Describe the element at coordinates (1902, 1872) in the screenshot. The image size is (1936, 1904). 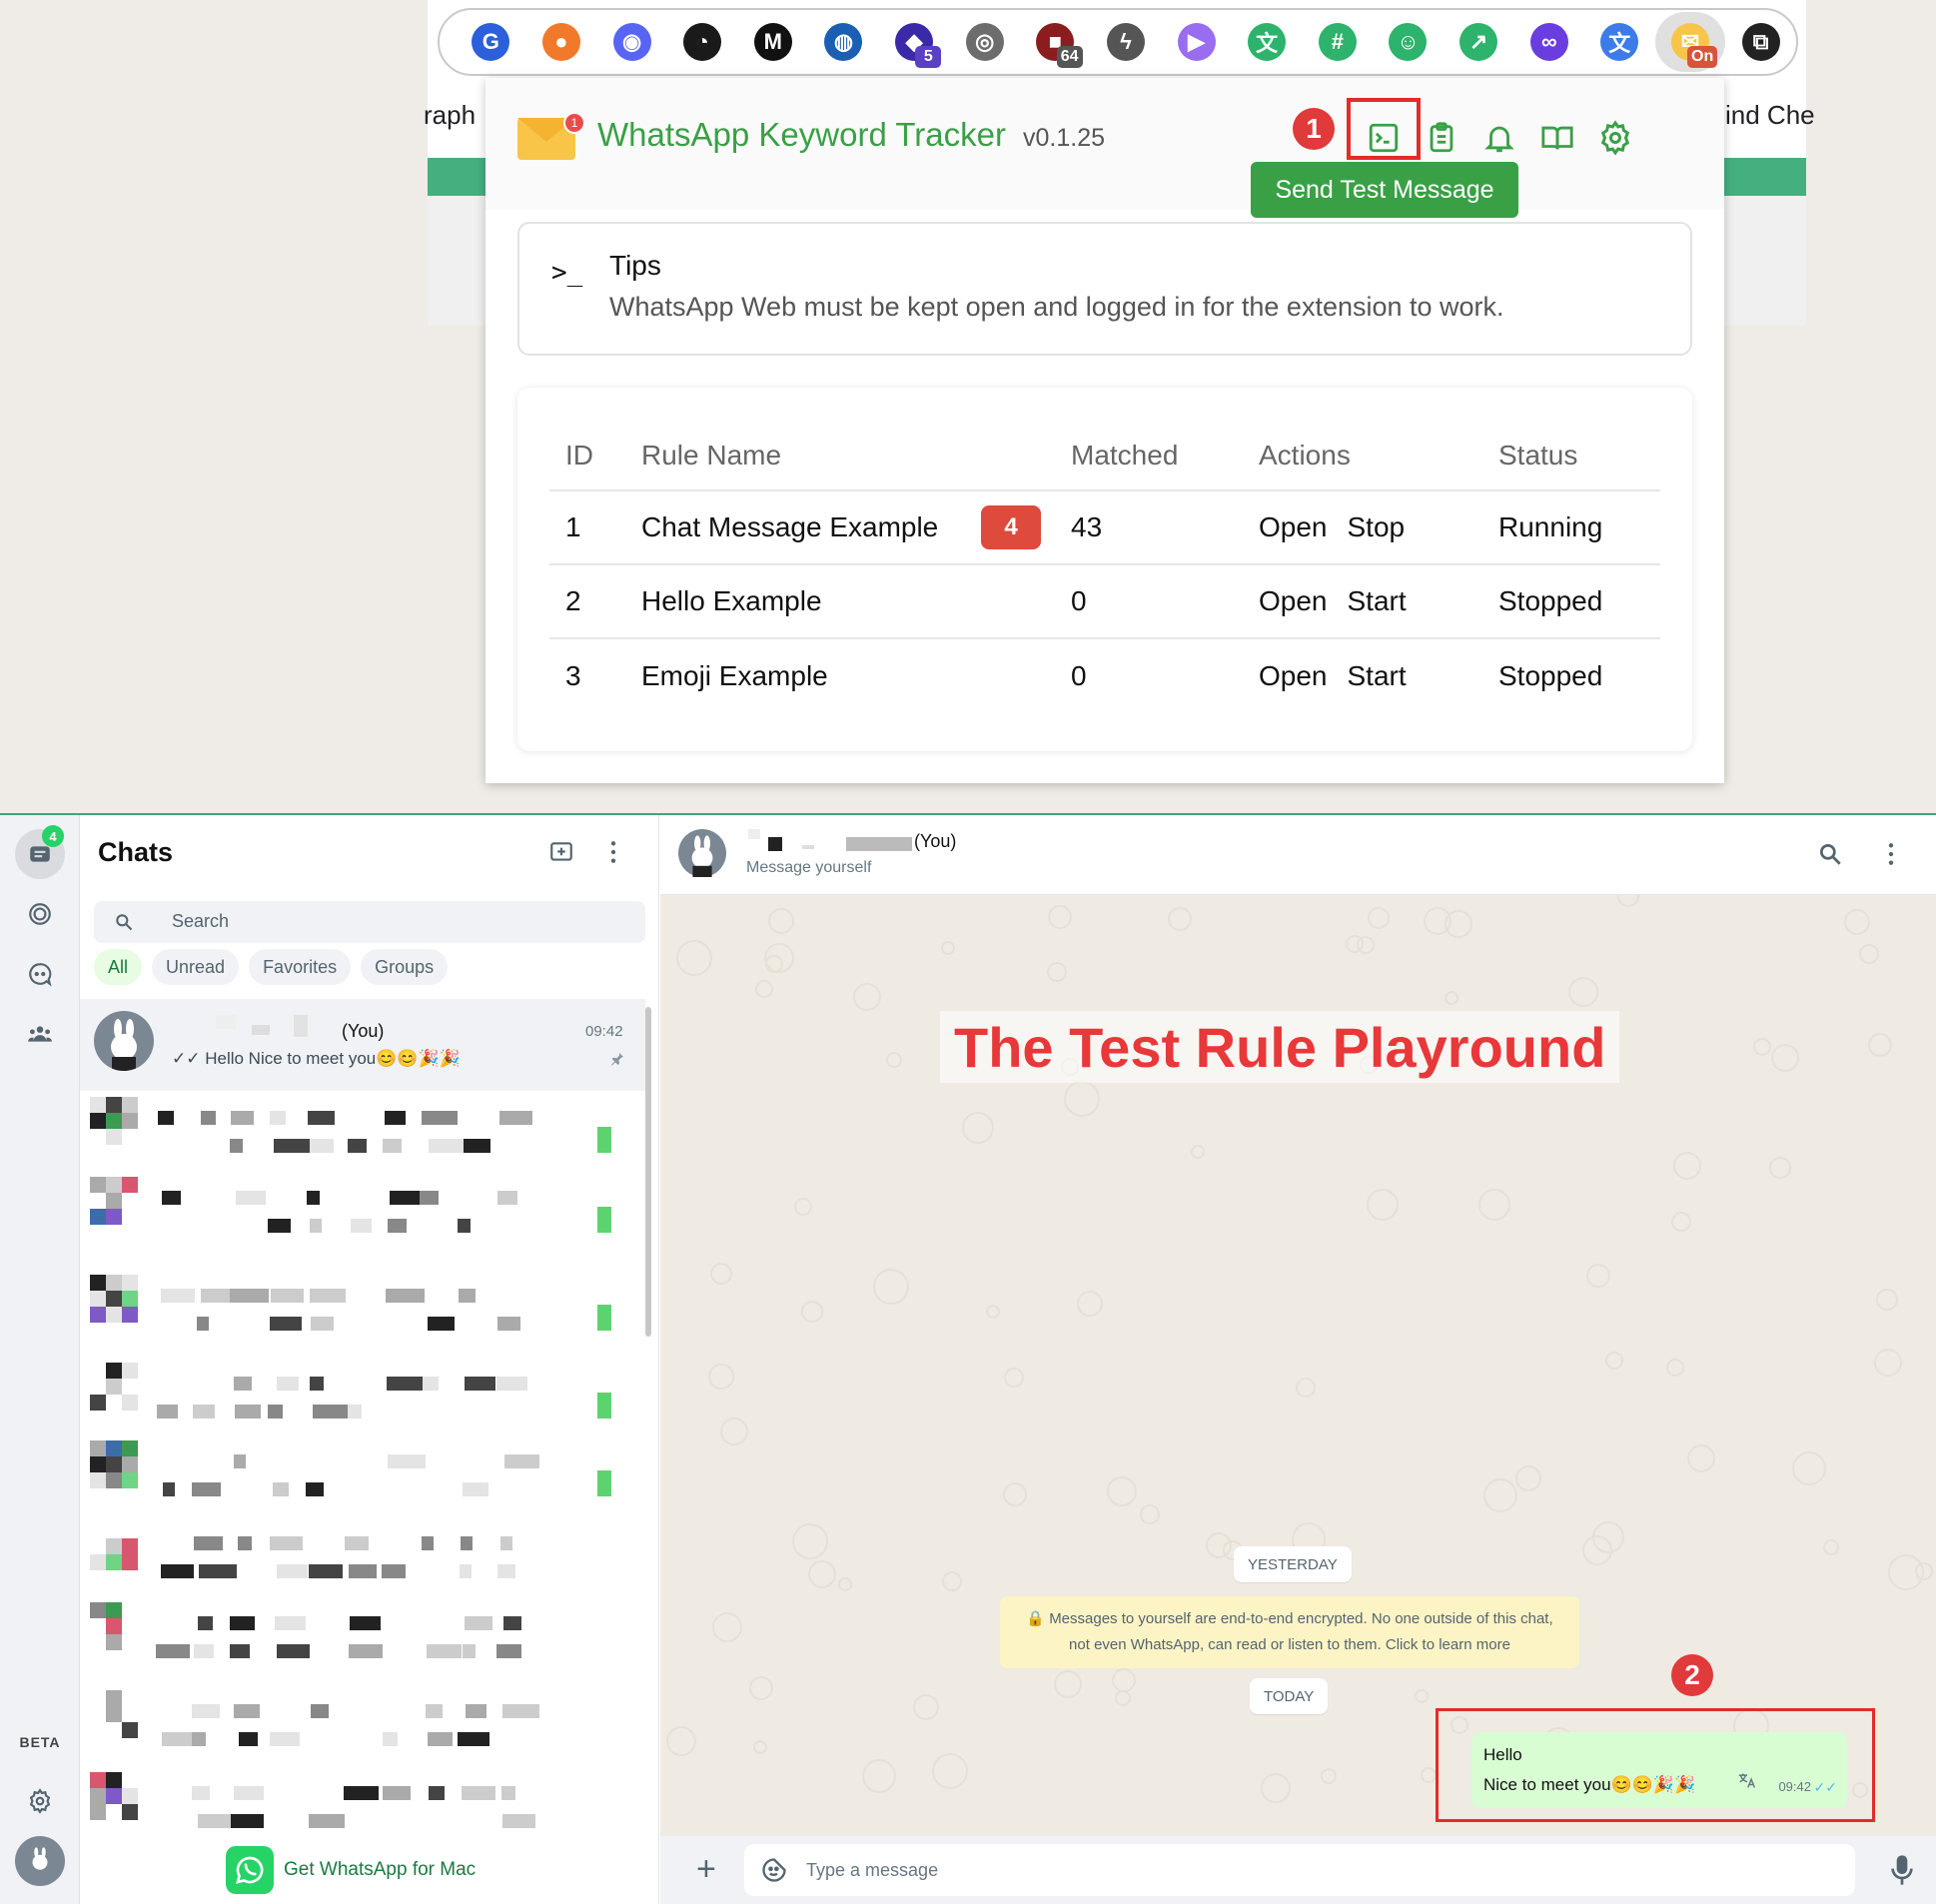
I see `microphone-icon` at that location.